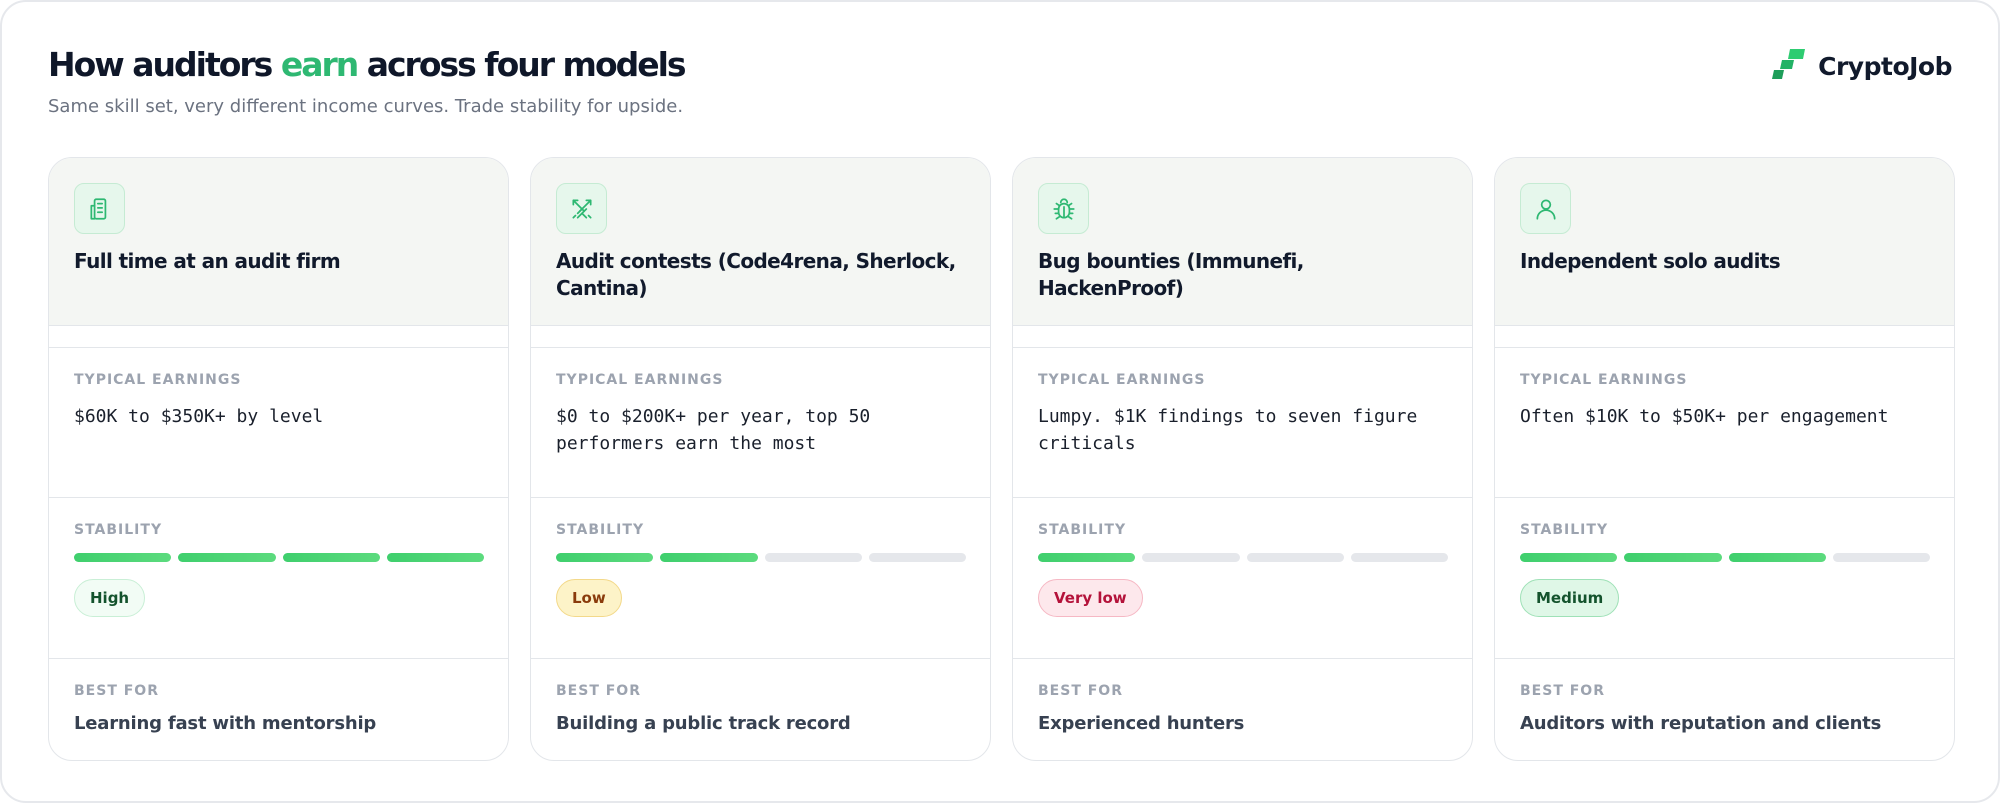 The width and height of the screenshot is (2000, 803). I want to click on best-for-value: Experienced hunters, so click(1141, 723).